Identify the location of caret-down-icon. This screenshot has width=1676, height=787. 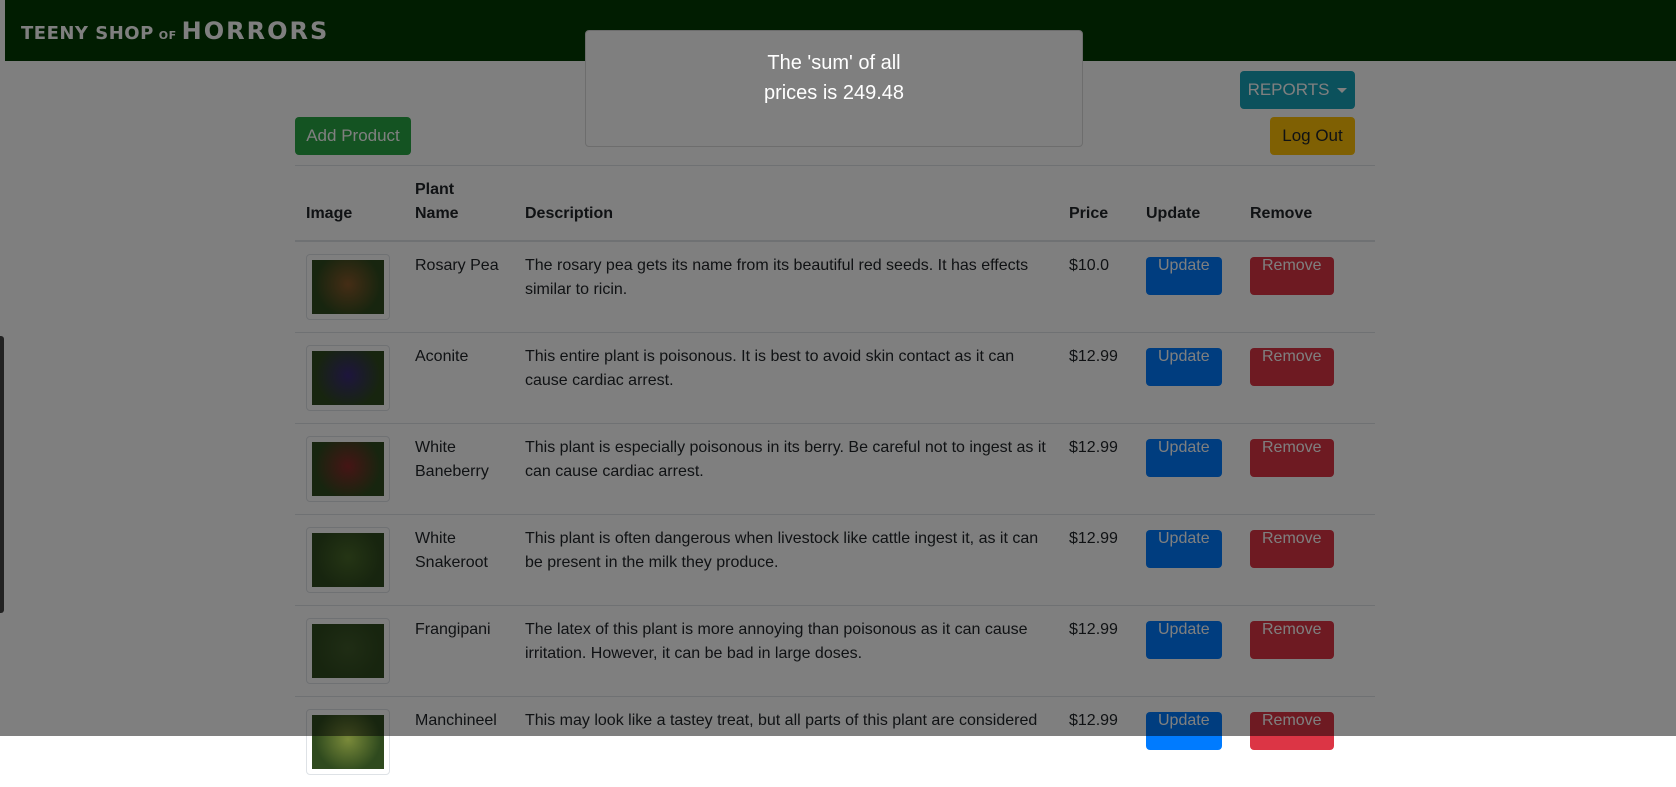
(1342, 90).